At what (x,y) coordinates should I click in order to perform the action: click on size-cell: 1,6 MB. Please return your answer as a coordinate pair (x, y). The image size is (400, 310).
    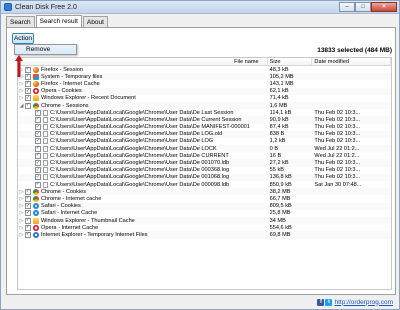
    Looking at the image, I should click on (278, 105).